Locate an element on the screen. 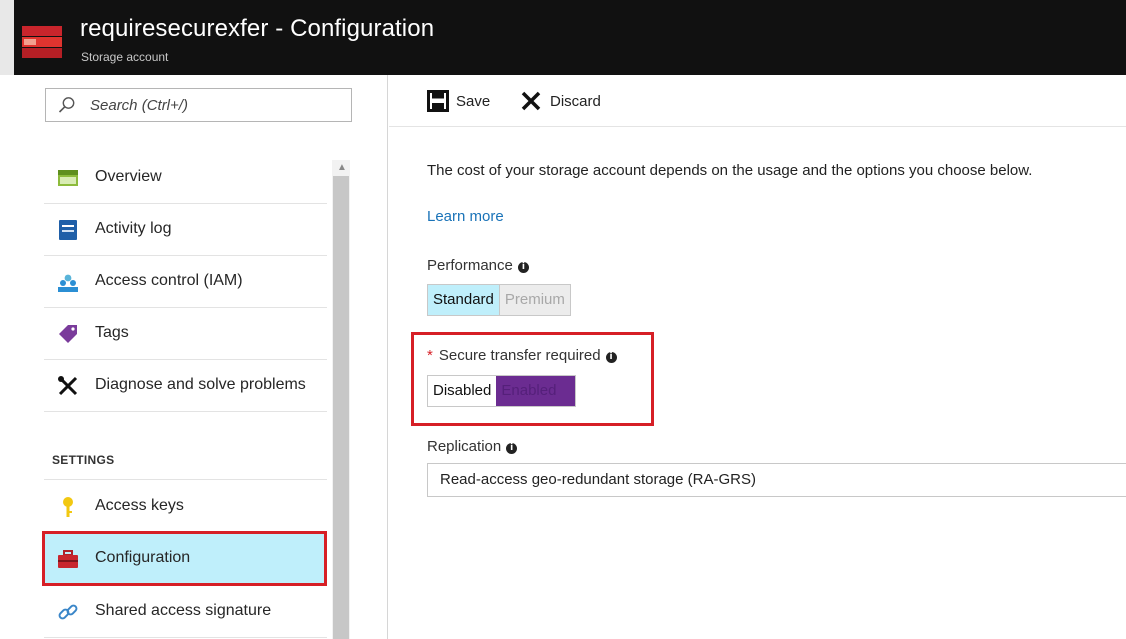  performance-label-row: Performance i is located at coordinates (478, 265).